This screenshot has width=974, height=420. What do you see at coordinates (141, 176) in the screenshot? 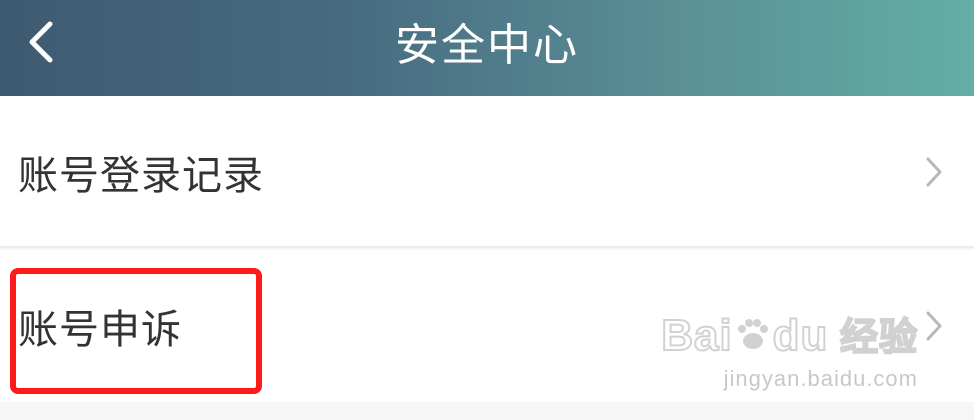
I see `list-item-label: 账号登录记录` at bounding box center [141, 176].